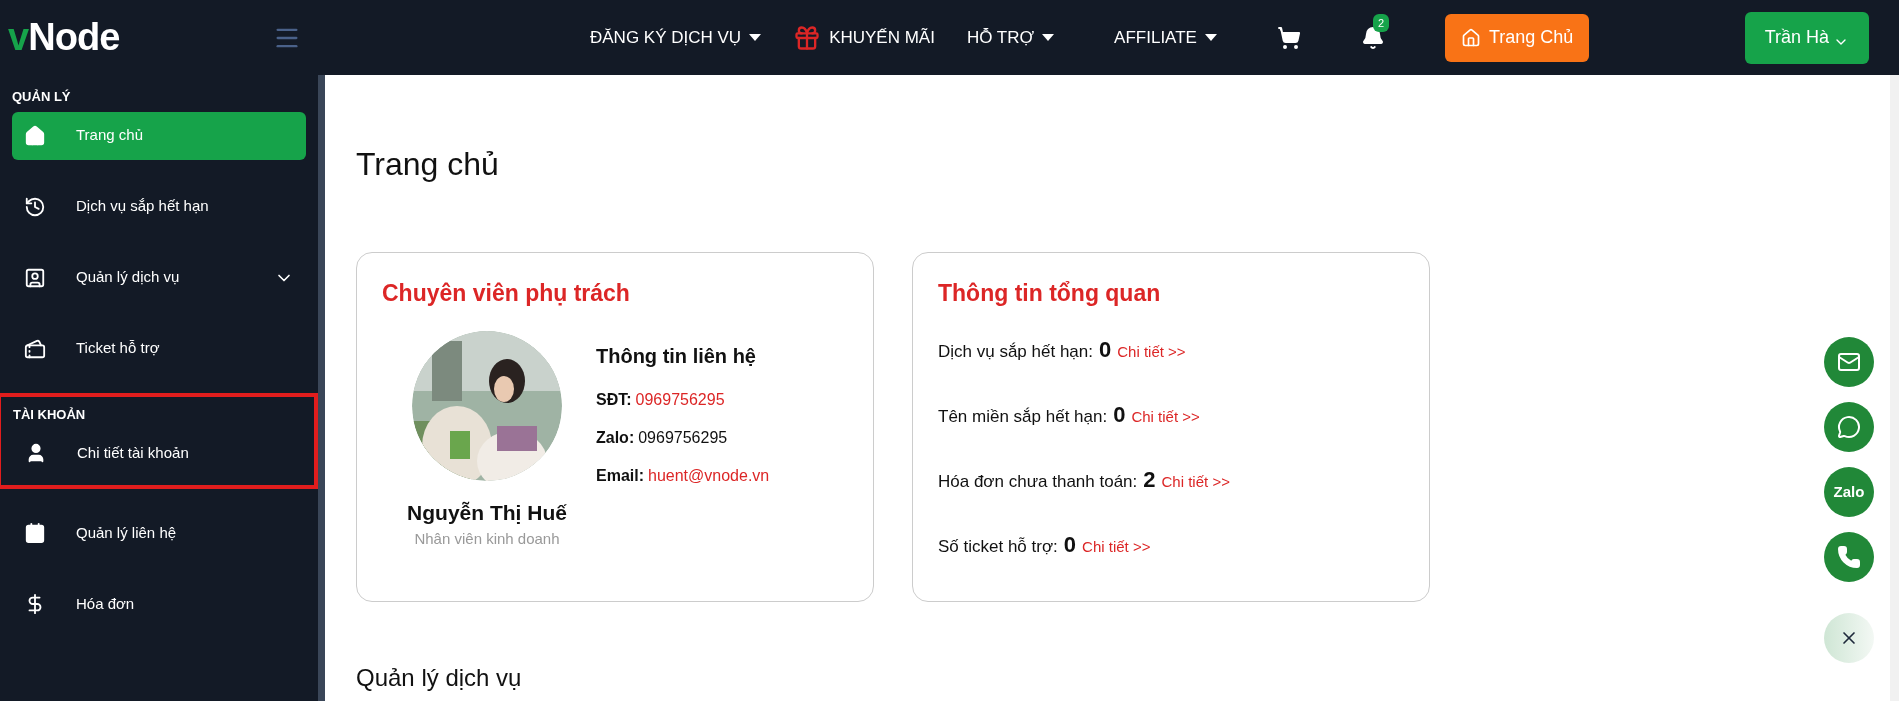 The height and width of the screenshot is (701, 1899). Describe the element at coordinates (439, 678) in the screenshot. I see `section-title: Quản lý dịch vụ` at that location.